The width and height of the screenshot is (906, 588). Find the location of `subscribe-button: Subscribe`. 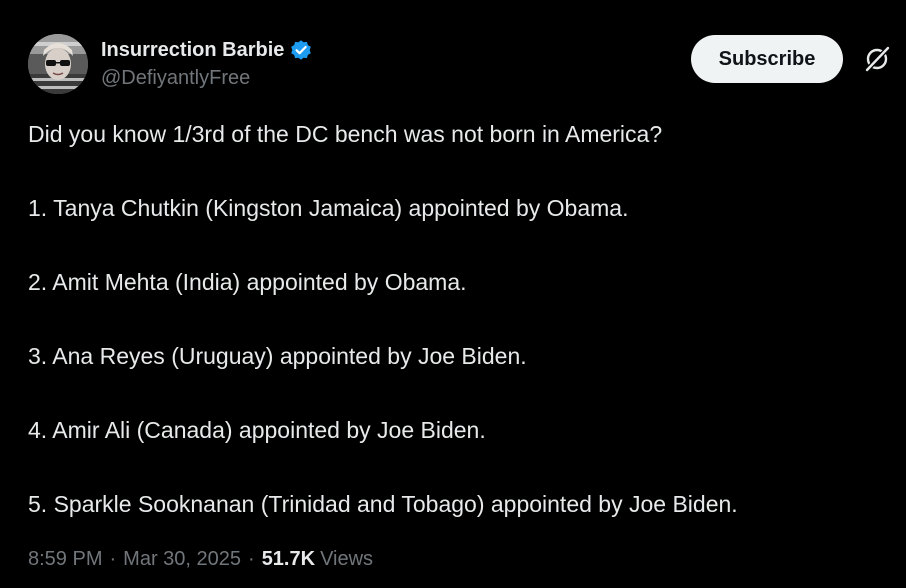

subscribe-button: Subscribe is located at coordinates (767, 59).